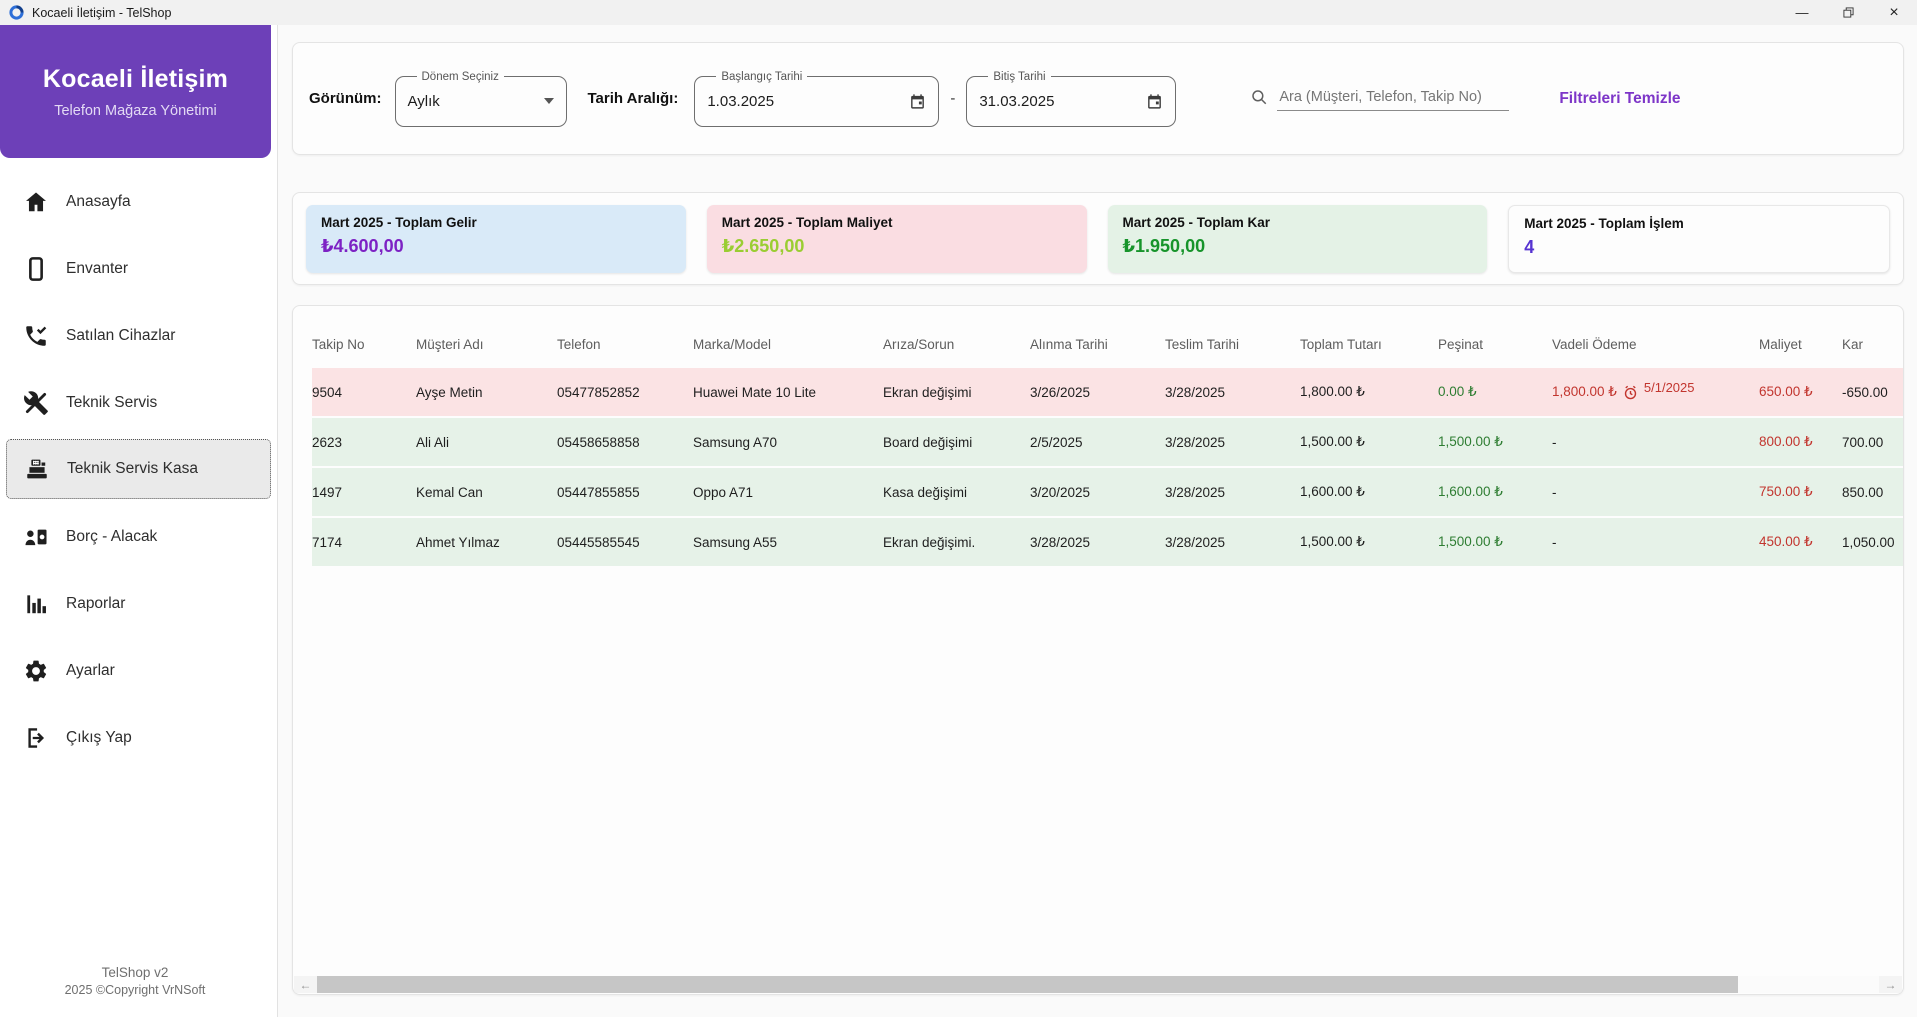 This screenshot has width=1917, height=1017. What do you see at coordinates (1786, 441) in the screenshot?
I see `cell-maliyet: 800.00 ₺` at bounding box center [1786, 441].